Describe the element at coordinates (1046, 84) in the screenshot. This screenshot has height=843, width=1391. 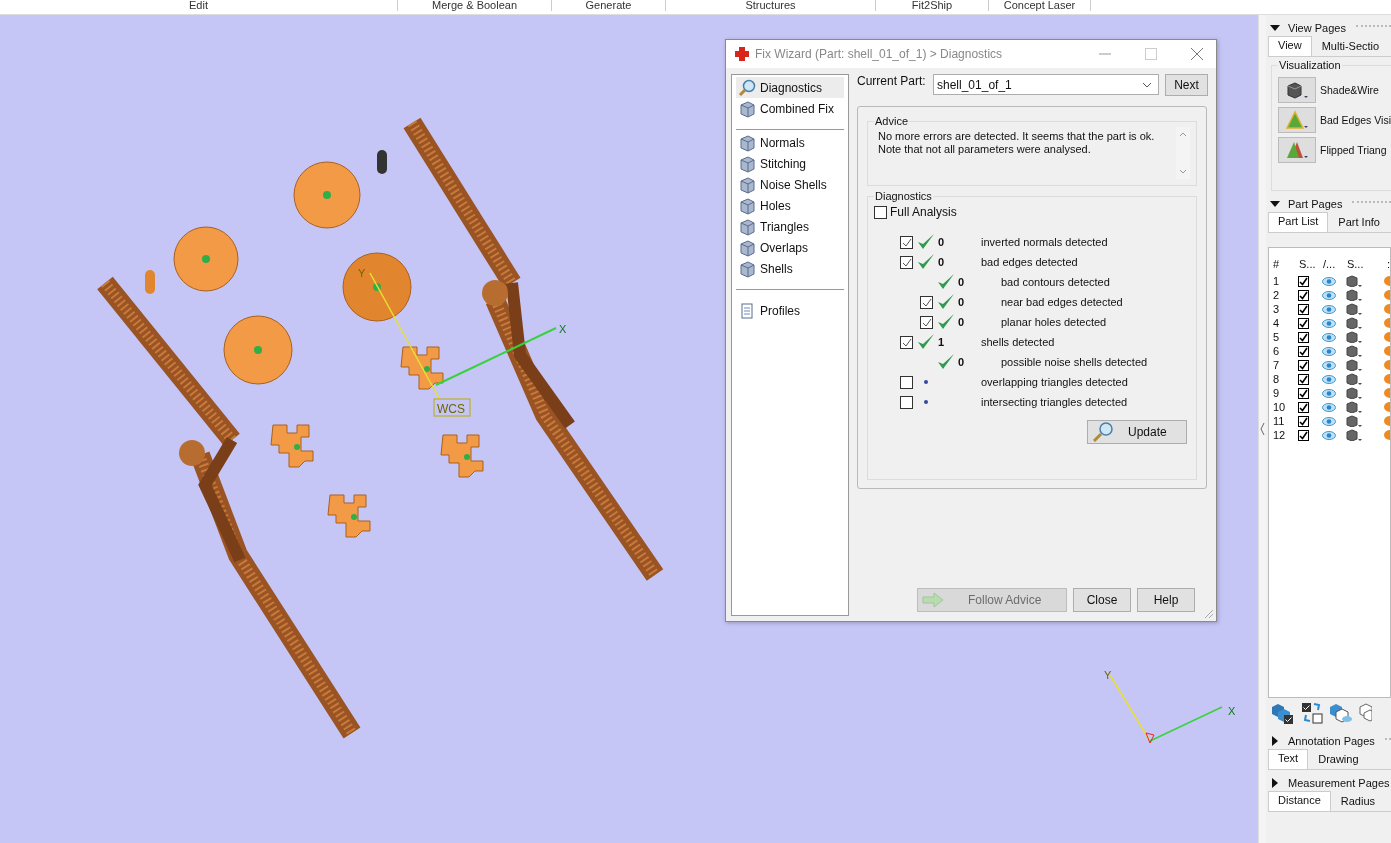
I see `part-dropdown: shell_01_of_1` at that location.